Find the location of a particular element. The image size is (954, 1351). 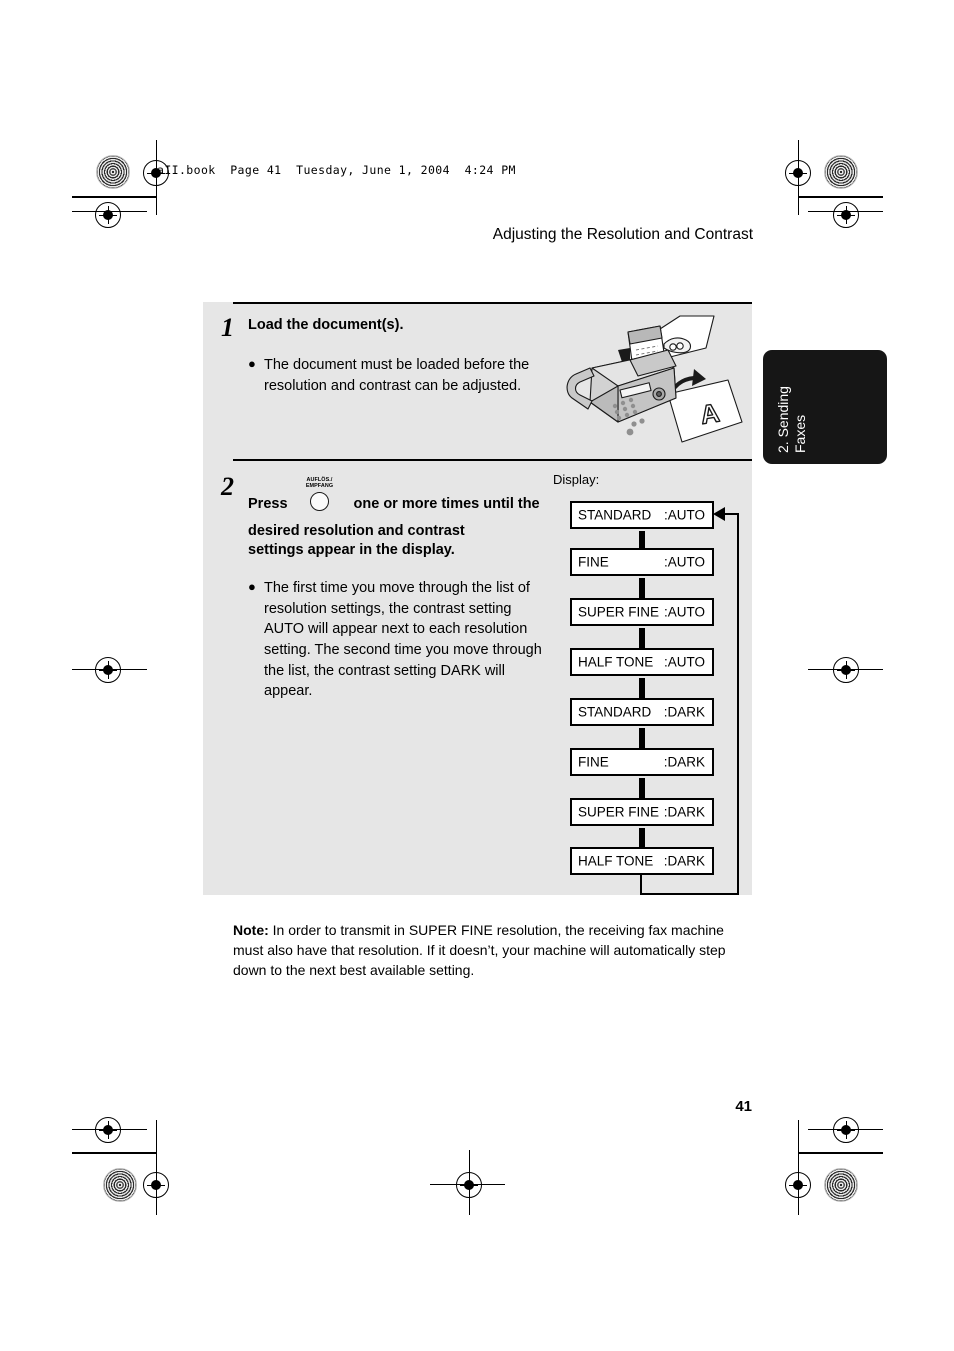

loop-line-up is located at coordinates (738, 704).